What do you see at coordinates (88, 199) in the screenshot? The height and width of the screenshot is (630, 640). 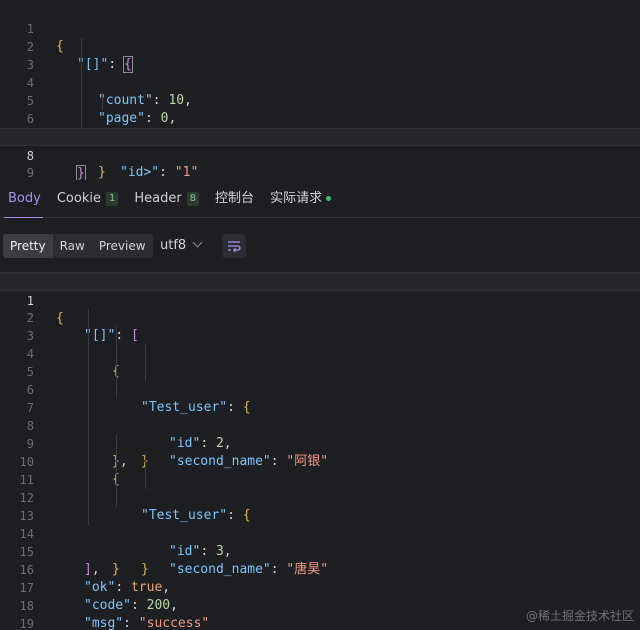 I see `tab-cookie: Cookie 1` at bounding box center [88, 199].